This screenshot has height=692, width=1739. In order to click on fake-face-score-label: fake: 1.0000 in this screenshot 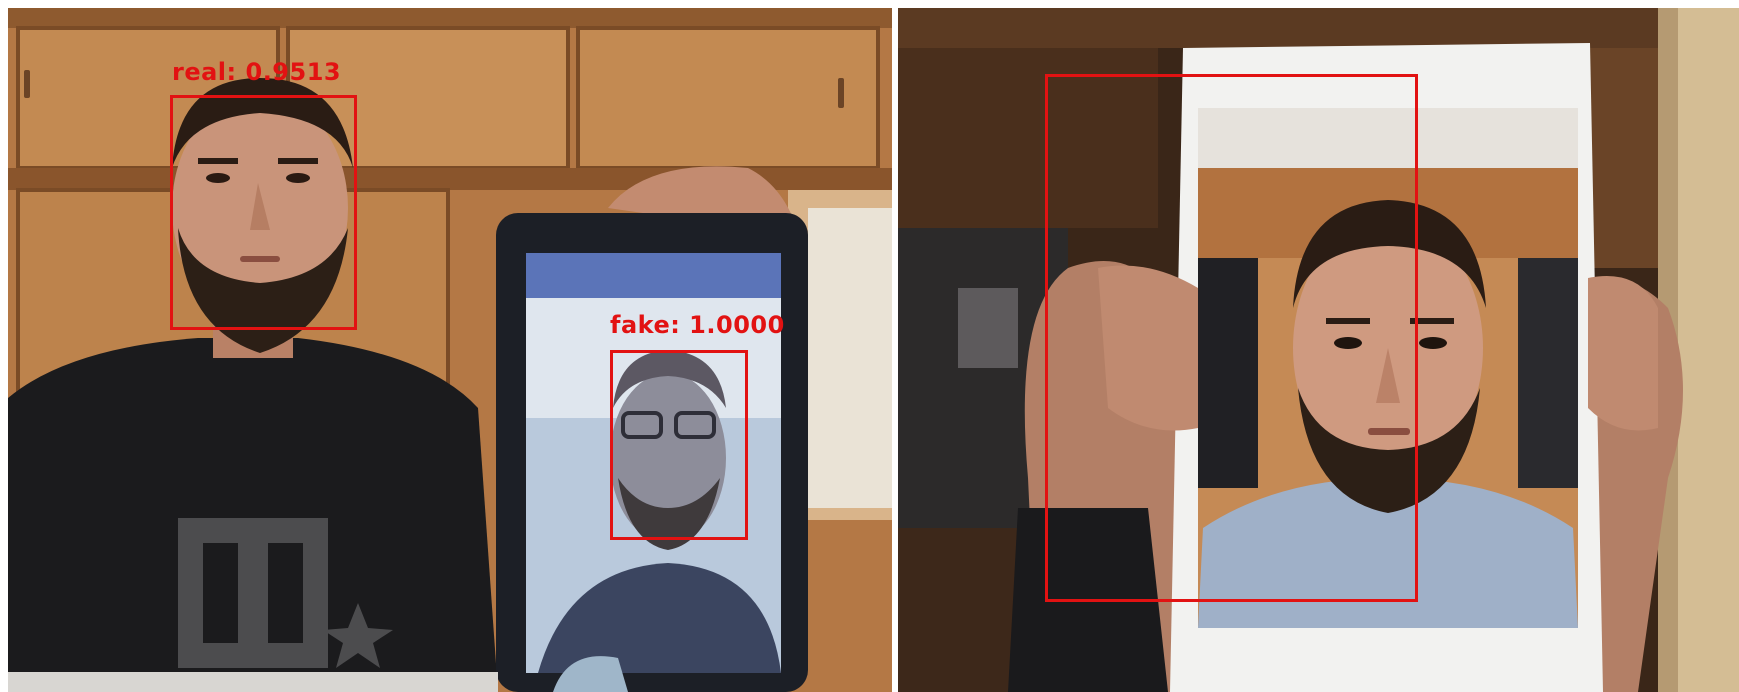, I will do `click(697, 325)`.